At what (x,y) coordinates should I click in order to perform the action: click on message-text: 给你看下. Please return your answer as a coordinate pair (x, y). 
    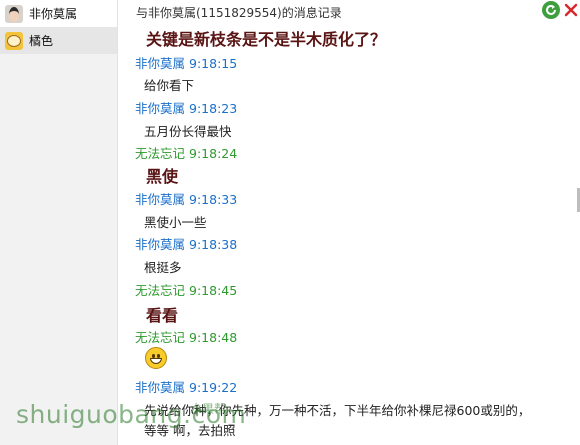
    Looking at the image, I should click on (169, 85).